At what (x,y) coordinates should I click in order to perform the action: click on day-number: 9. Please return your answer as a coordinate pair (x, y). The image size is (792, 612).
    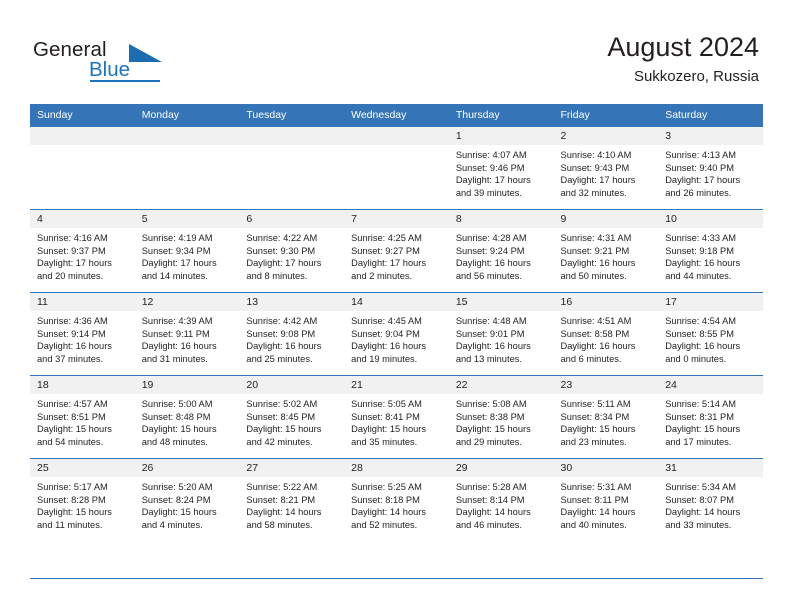
    Looking at the image, I should click on (606, 219).